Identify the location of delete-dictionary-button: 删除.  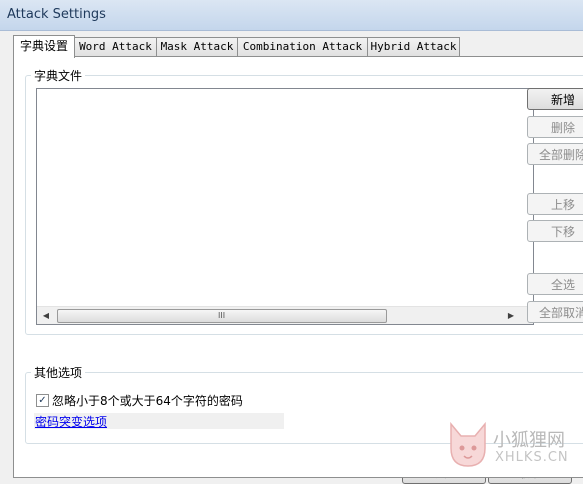
(555, 127).